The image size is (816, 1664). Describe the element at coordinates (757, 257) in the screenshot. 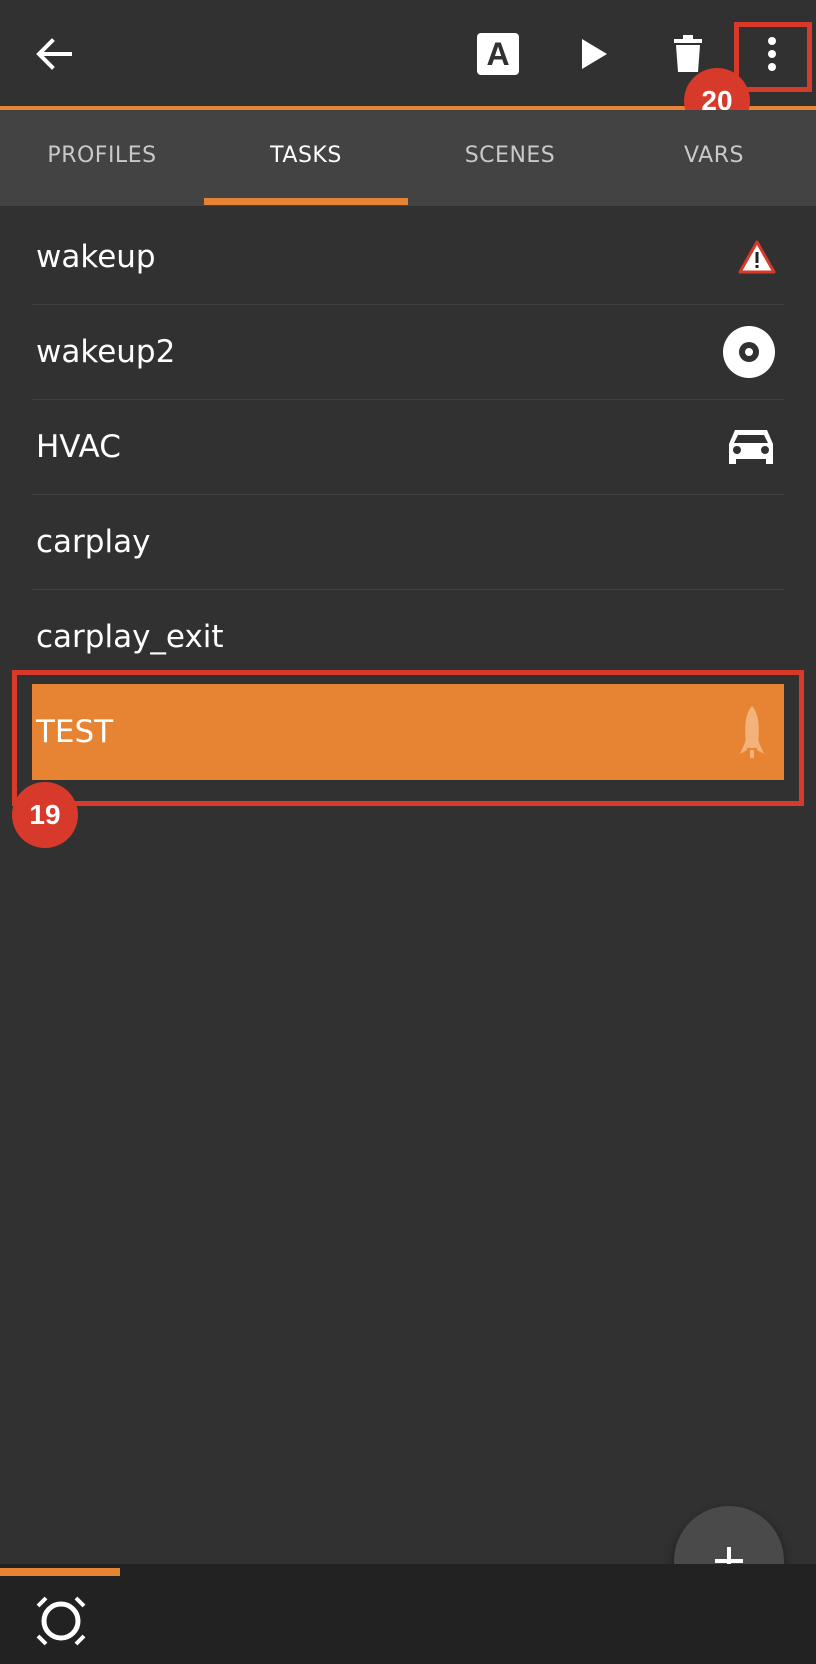

I see `warning-icon` at that location.